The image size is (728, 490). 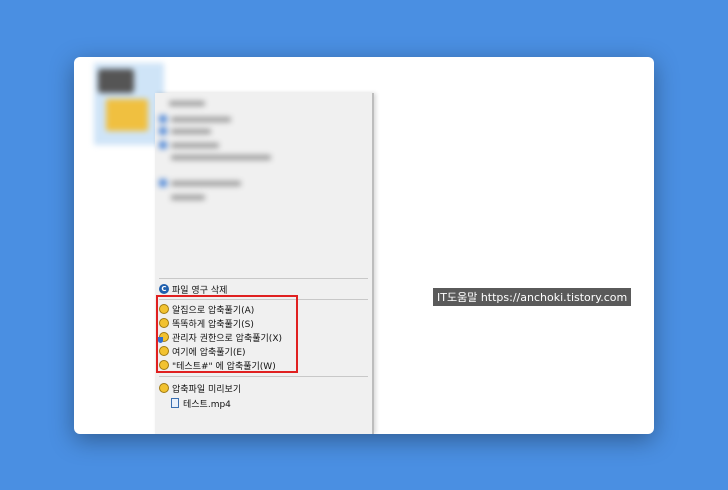 I want to click on menu-item-preview-file: 테스트.mp4, so click(x=201, y=403).